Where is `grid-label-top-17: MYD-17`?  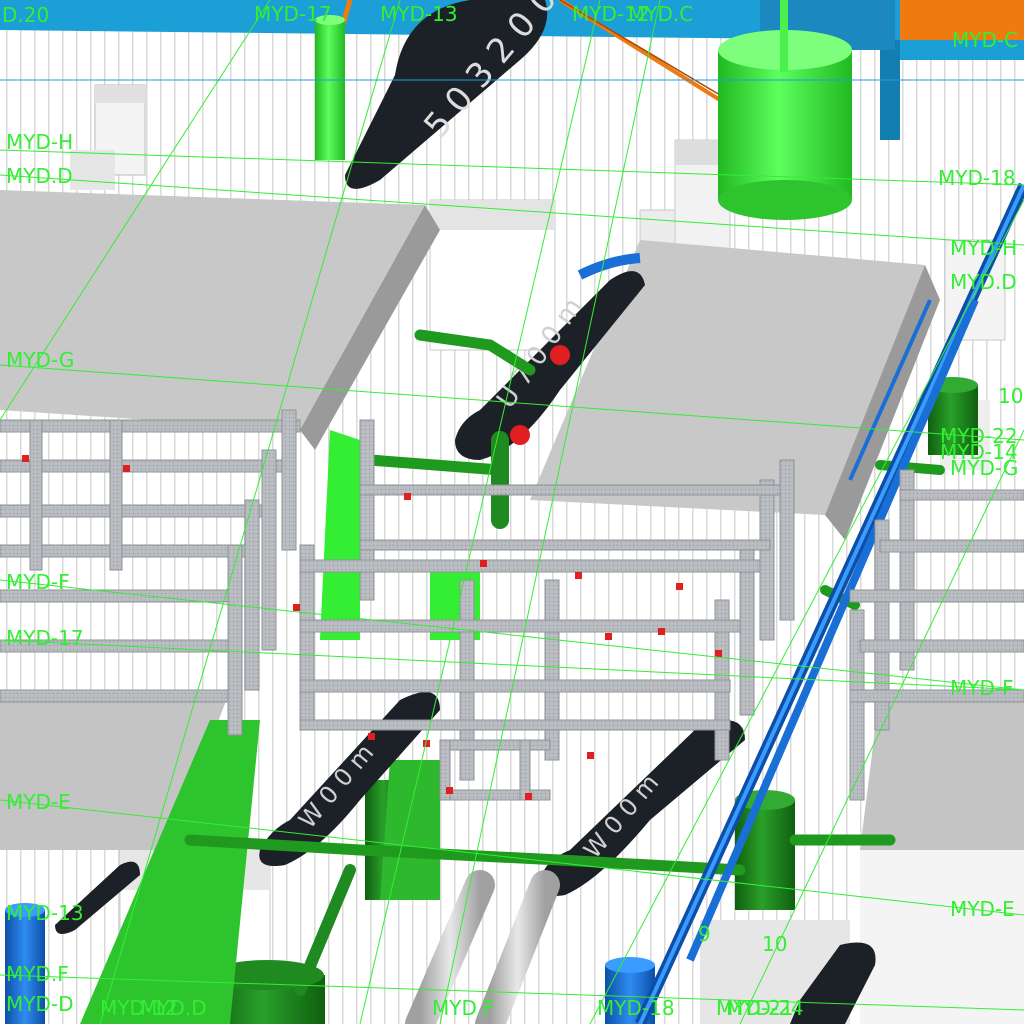 grid-label-top-17: MYD-17 is located at coordinates (293, 14).